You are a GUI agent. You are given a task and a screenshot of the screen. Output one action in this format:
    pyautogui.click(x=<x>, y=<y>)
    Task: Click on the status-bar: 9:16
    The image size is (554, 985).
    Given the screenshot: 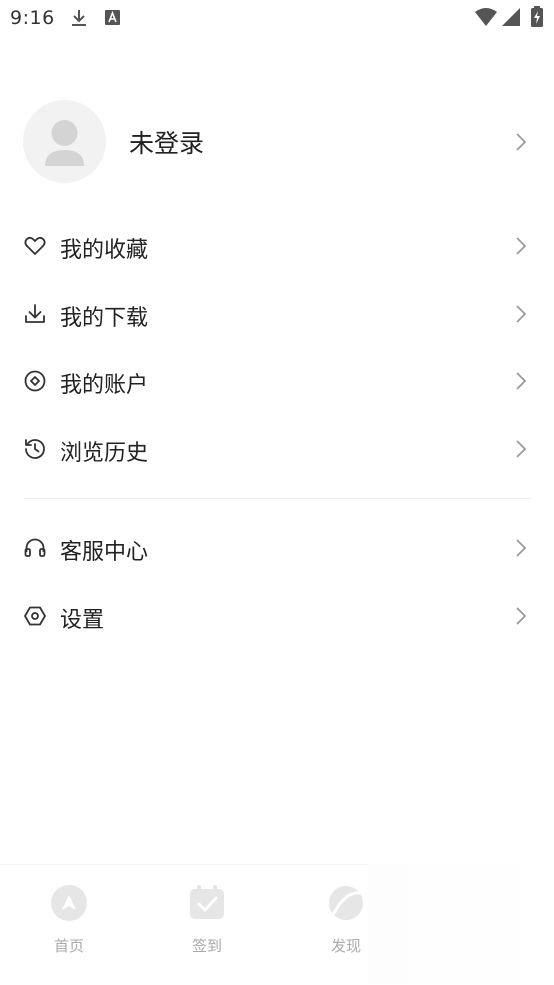 What is the action you would take?
    pyautogui.click(x=277, y=18)
    